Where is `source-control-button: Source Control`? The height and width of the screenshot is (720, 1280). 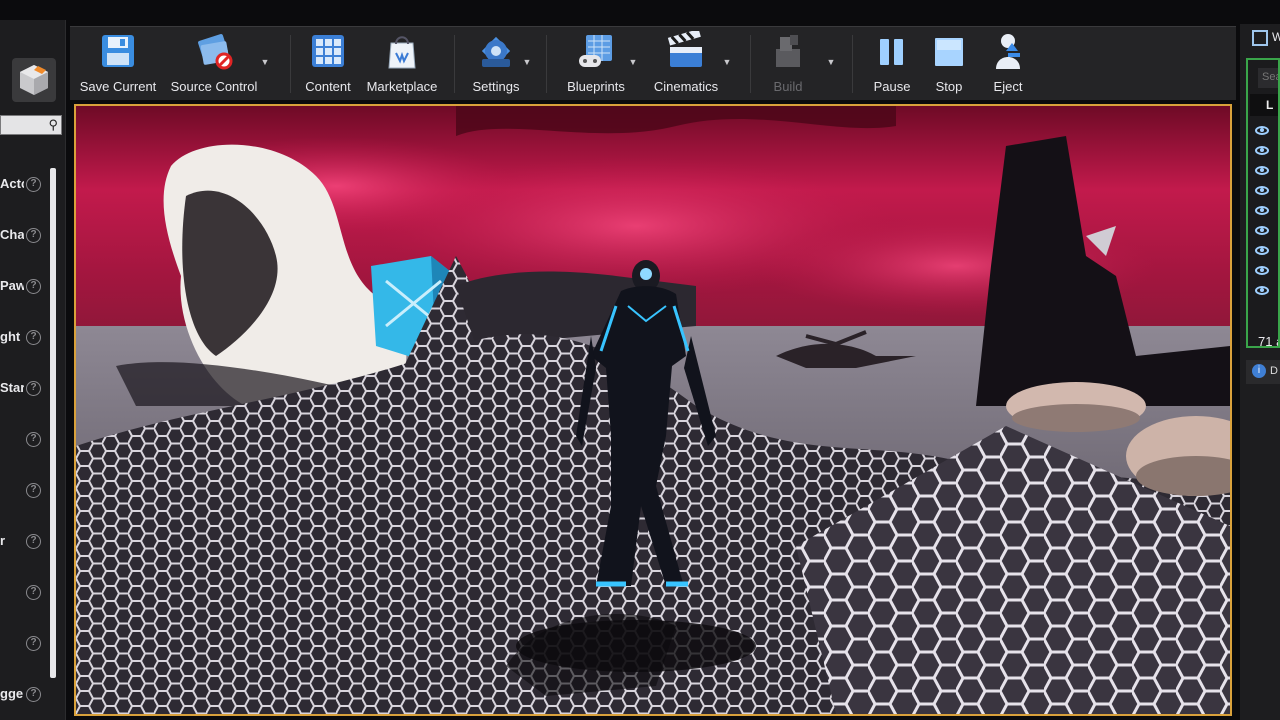
source-control-button: Source Control is located at coordinates (214, 64).